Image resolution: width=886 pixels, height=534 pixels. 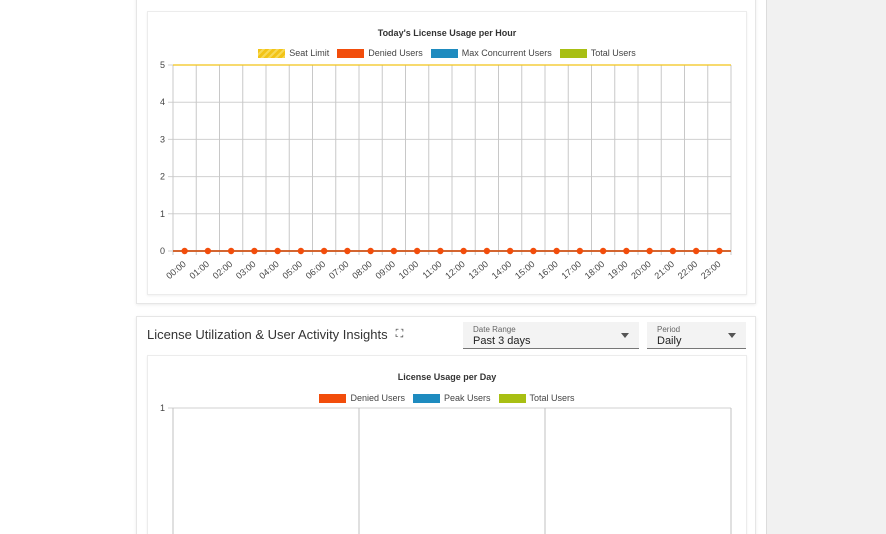 What do you see at coordinates (162, 139) in the screenshot?
I see `y-tick-label: 3` at bounding box center [162, 139].